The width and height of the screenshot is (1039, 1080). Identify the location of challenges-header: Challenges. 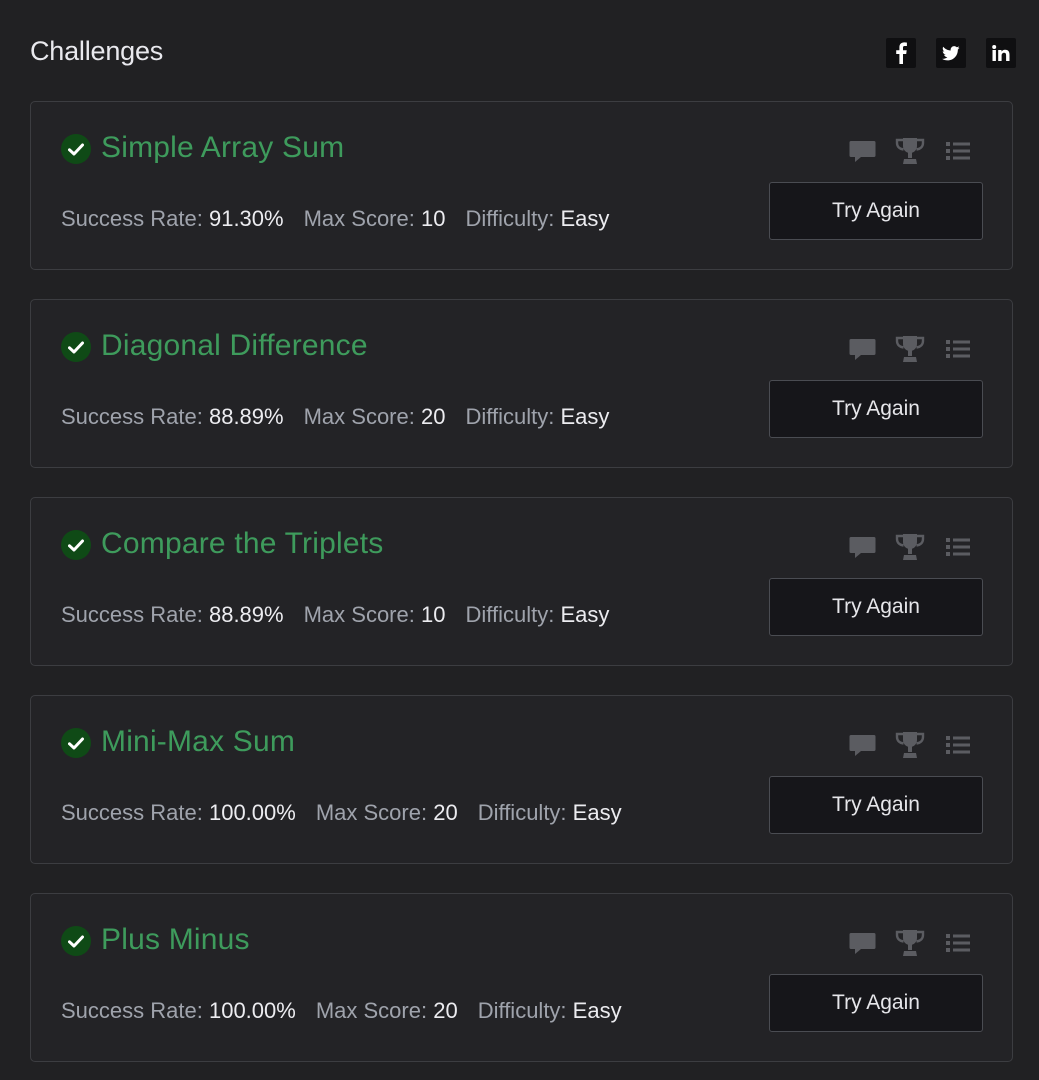
(523, 54).